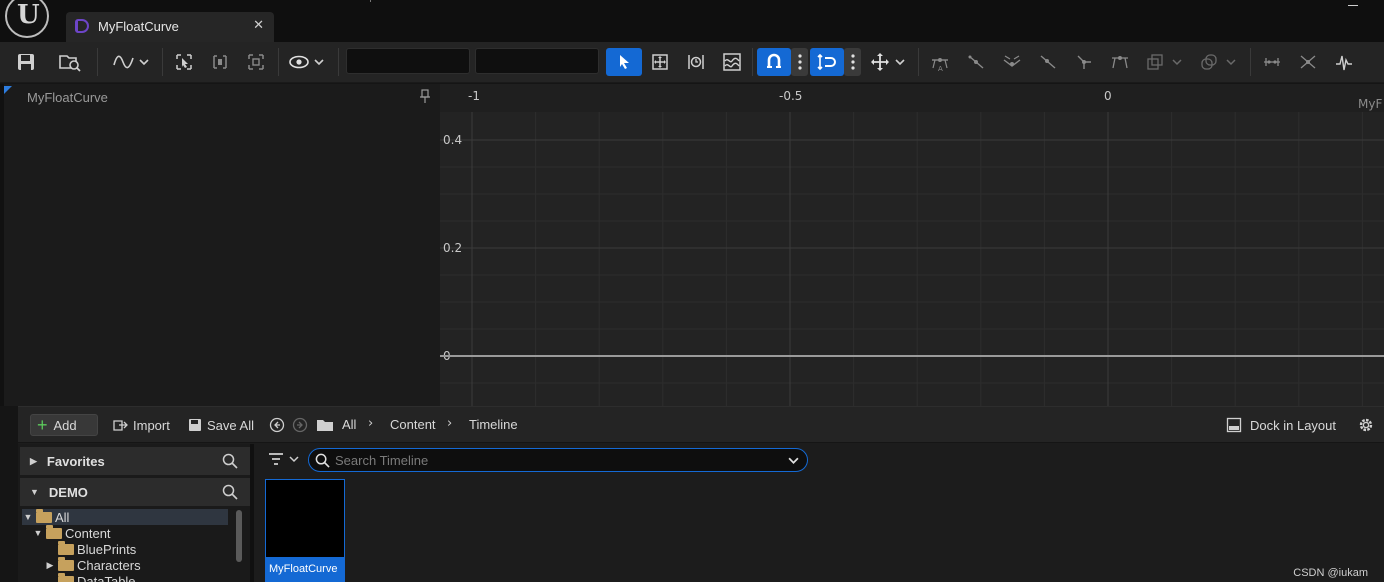 Image resolution: width=1384 pixels, height=582 pixels. I want to click on tree-item-label: BluePrints, so click(107, 549).